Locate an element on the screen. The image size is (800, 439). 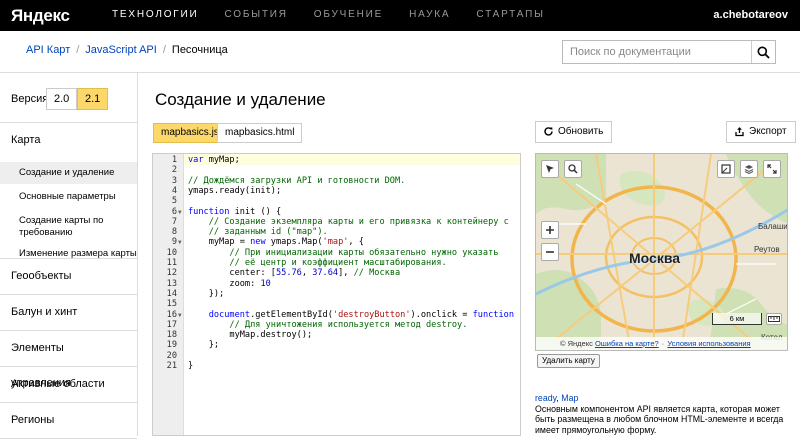
line-number: 20 is located at coordinates (171, 355).